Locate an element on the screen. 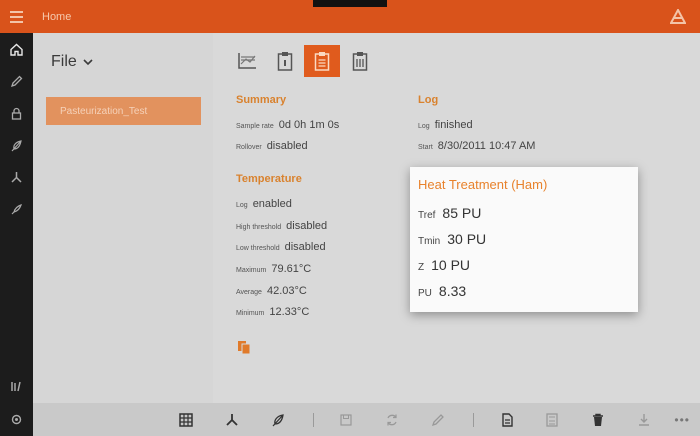 The width and height of the screenshot is (700, 436). camera-notch is located at coordinates (350, 3).